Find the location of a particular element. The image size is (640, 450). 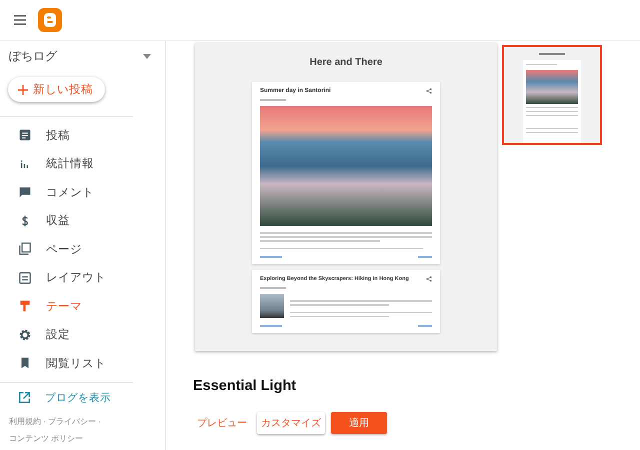

footer-links: 利用規約 · プライバシー · is located at coordinates (87, 421).